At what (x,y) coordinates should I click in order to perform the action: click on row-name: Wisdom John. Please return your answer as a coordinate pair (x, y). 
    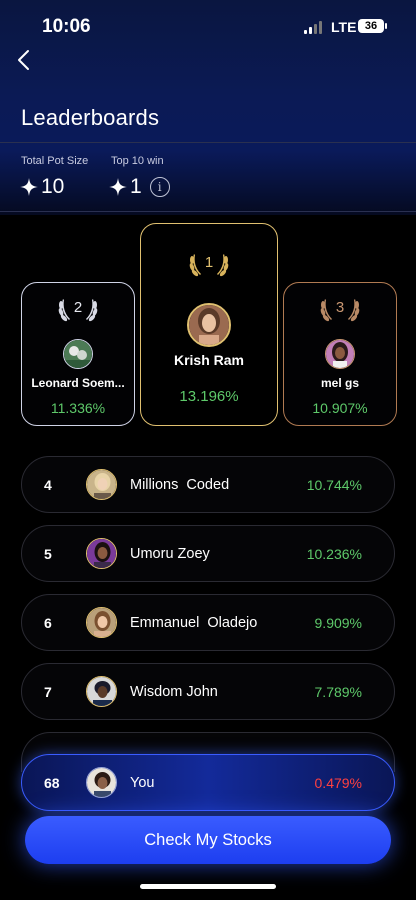
    Looking at the image, I should click on (174, 692).